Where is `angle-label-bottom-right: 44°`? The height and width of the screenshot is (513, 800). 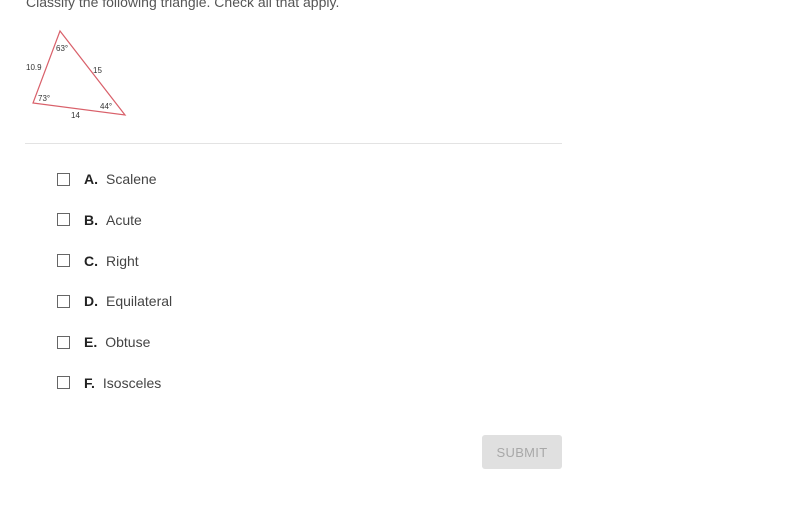 angle-label-bottom-right: 44° is located at coordinates (106, 106).